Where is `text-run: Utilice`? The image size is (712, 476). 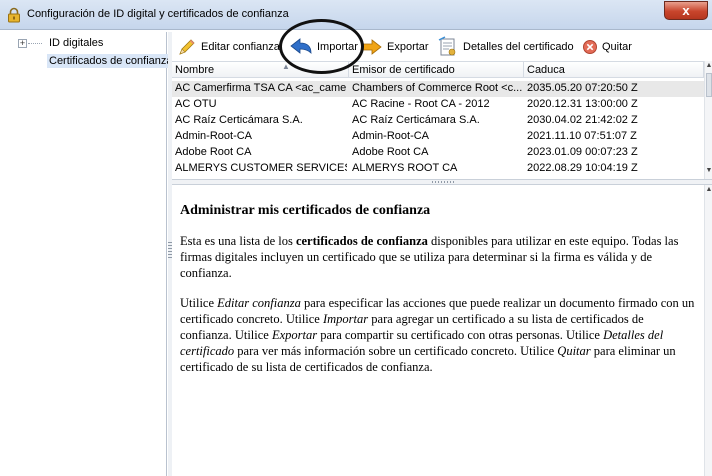
text-run: Utilice is located at coordinates (199, 303).